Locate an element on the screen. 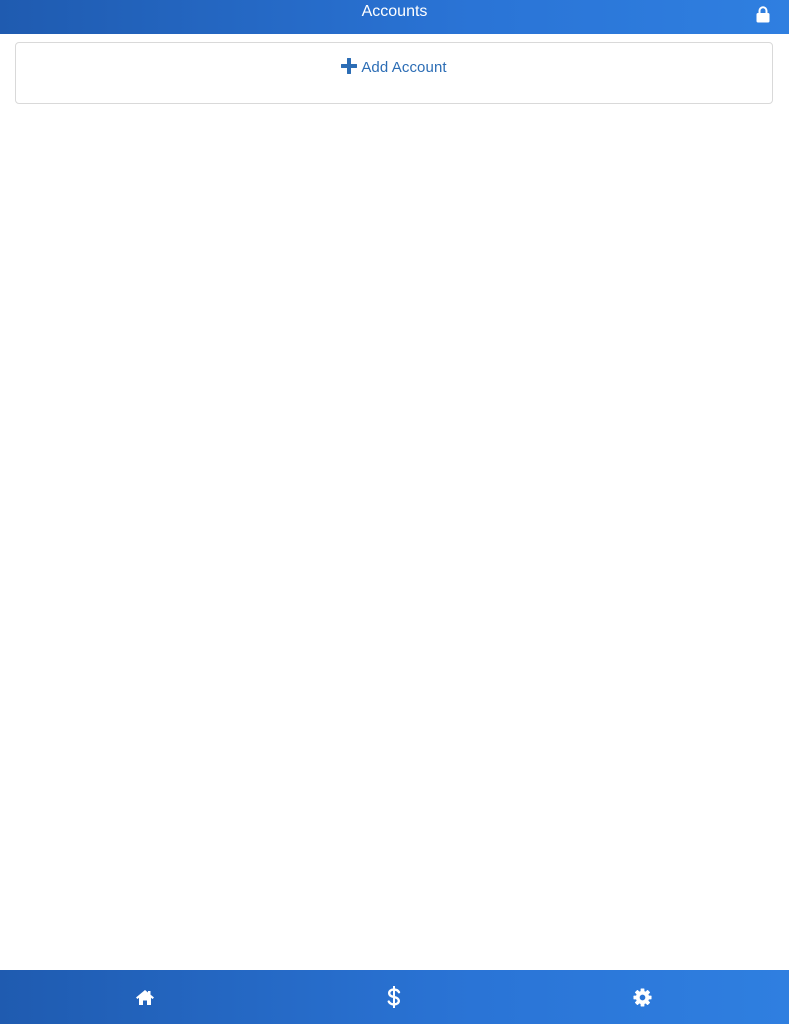 The image size is (789, 1024). home-icon is located at coordinates (145, 997).